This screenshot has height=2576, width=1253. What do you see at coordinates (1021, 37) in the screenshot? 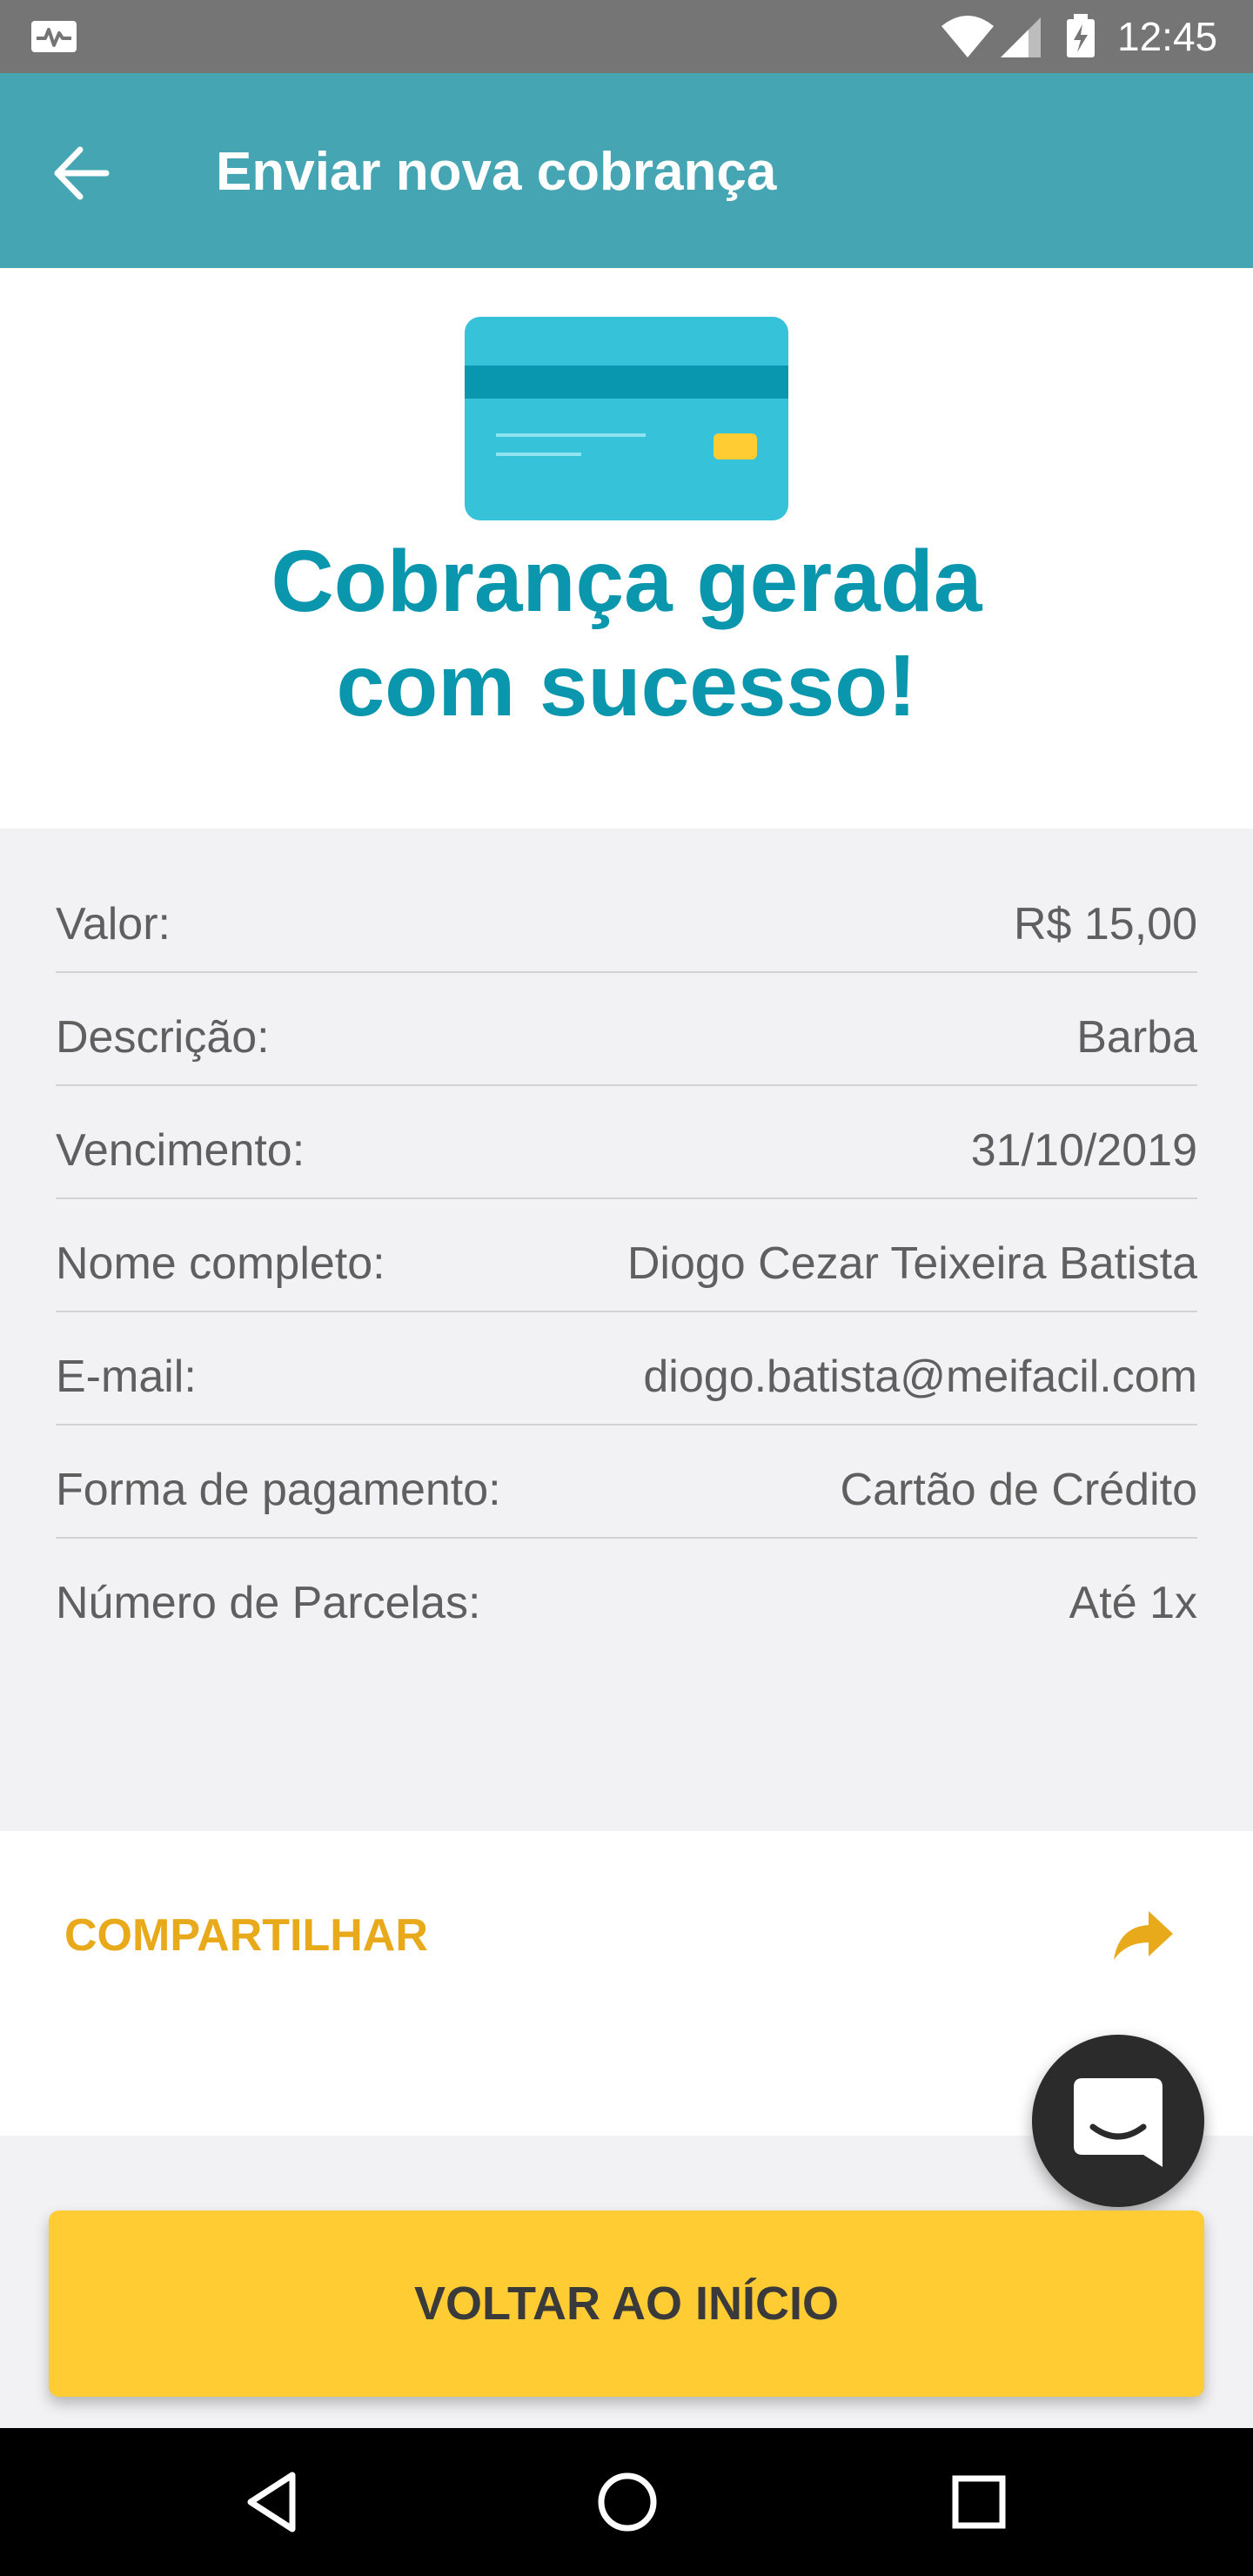
I see `signal-icon` at bounding box center [1021, 37].